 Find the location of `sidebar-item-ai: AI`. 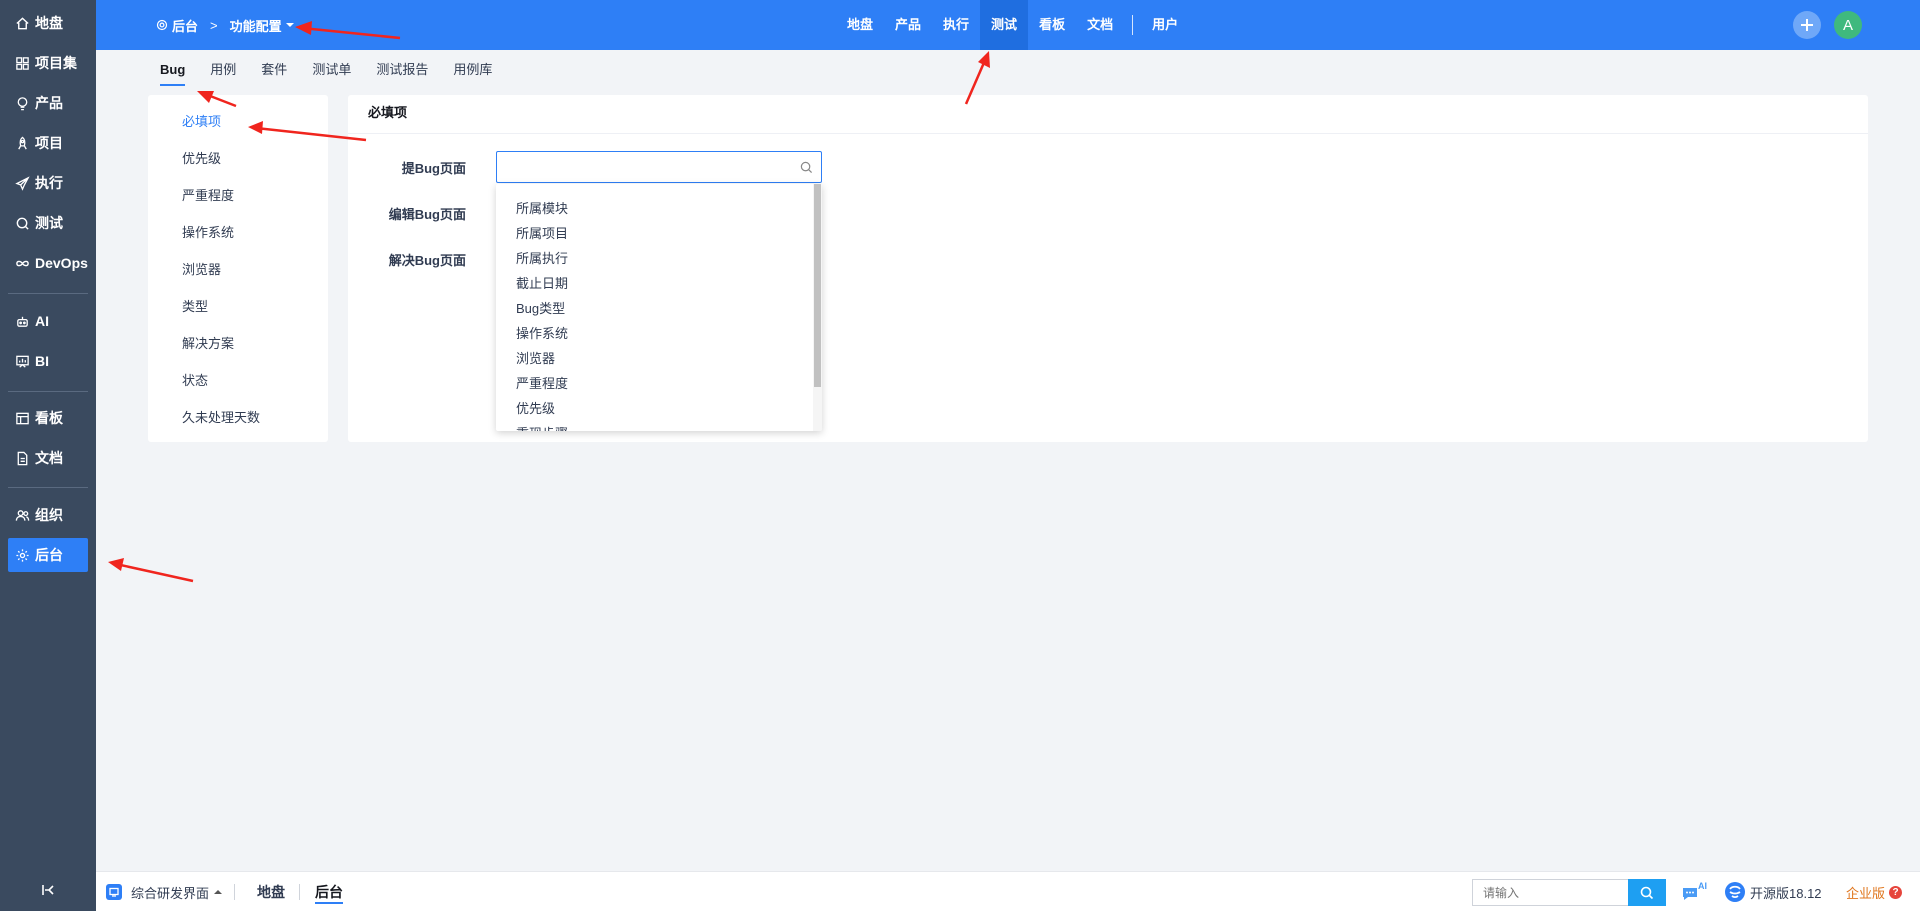

sidebar-item-ai: AI is located at coordinates (48, 321).